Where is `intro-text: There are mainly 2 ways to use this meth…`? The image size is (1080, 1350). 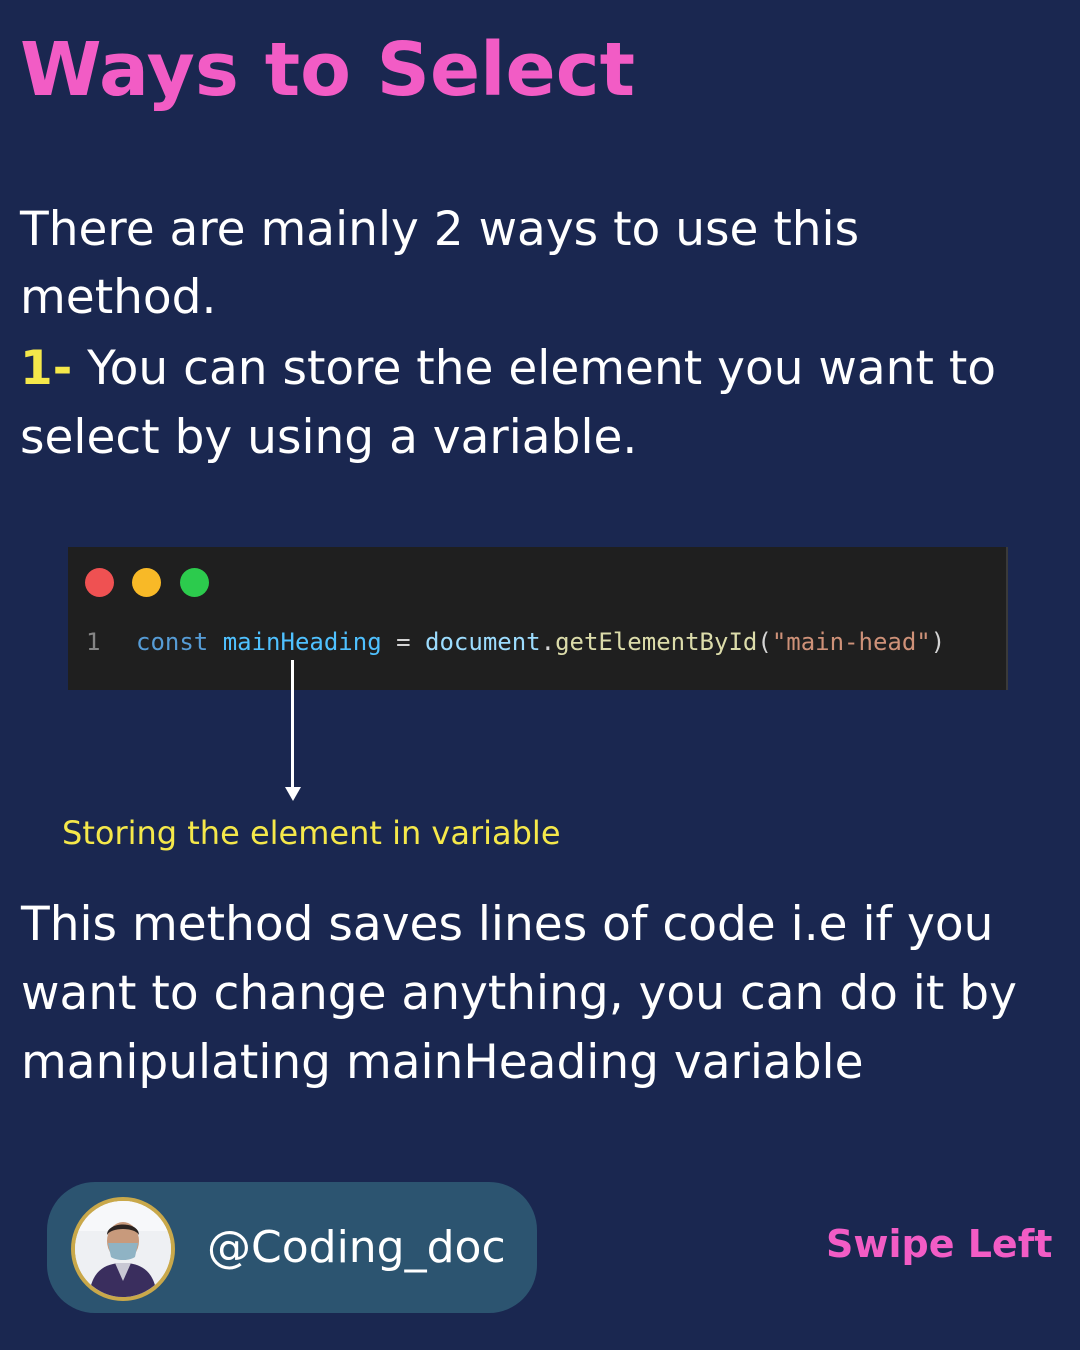 intro-text: There are mainly 2 ways to use this meth… is located at coordinates (440, 263).